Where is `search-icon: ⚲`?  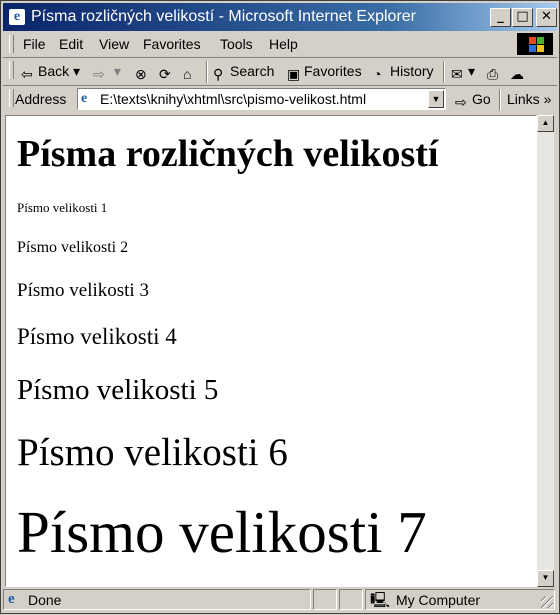 search-icon: ⚲ is located at coordinates (218, 74).